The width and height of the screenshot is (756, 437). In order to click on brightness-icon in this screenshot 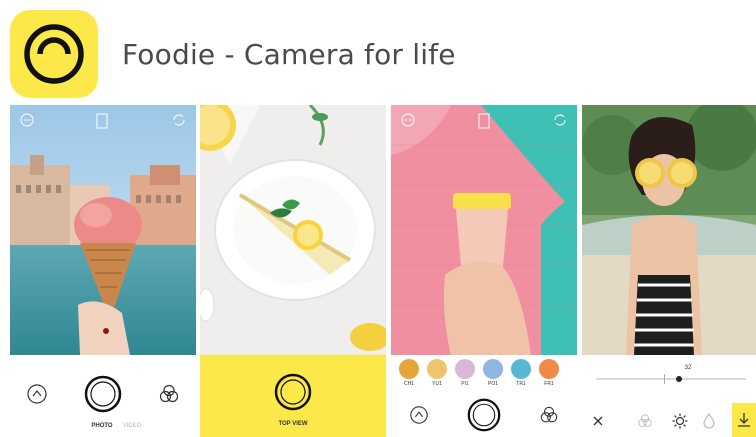, I will do `click(680, 421)`.